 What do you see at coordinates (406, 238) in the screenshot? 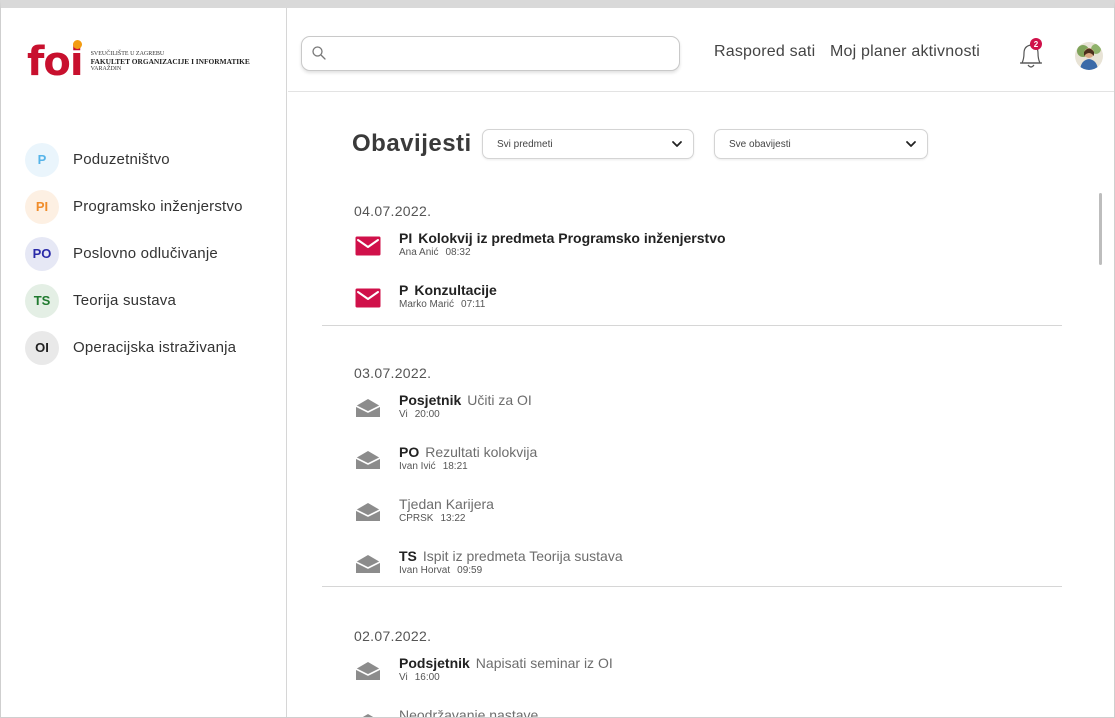
I see `notification-course-code: PI` at bounding box center [406, 238].